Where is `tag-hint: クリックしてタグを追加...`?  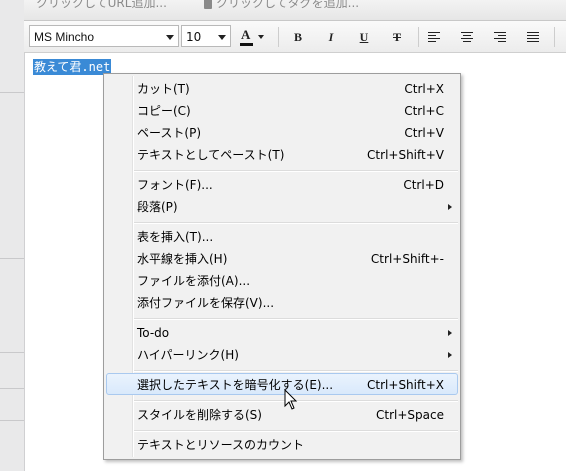
tag-hint: クリックしてタグを追加... is located at coordinates (288, 5).